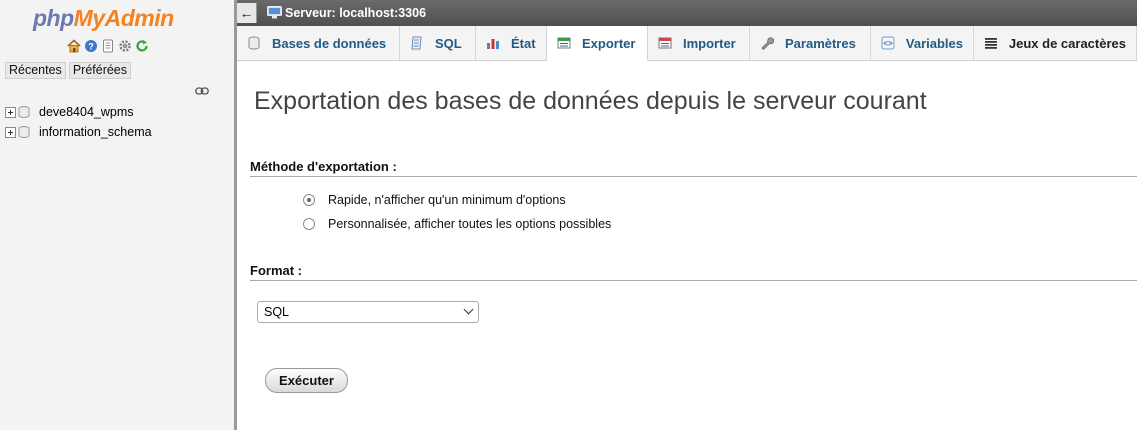 Image resolution: width=1137 pixels, height=430 pixels. Describe the element at coordinates (990, 43) in the screenshot. I see `charset-icon` at that location.